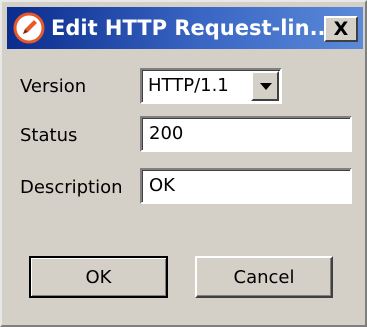 The height and width of the screenshot is (327, 367). What do you see at coordinates (246, 186) in the screenshot?
I see `description-field: OK` at bounding box center [246, 186].